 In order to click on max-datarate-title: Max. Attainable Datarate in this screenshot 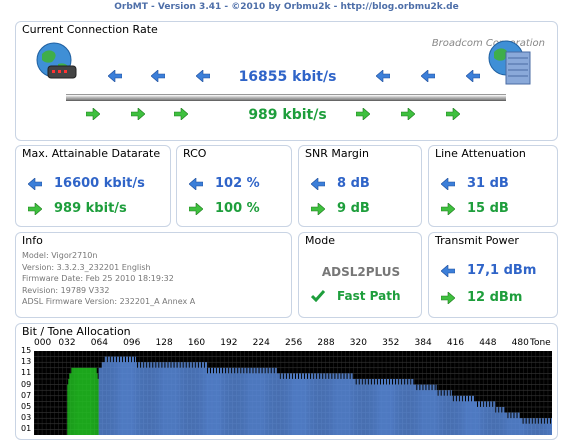, I will do `click(91, 153)`.